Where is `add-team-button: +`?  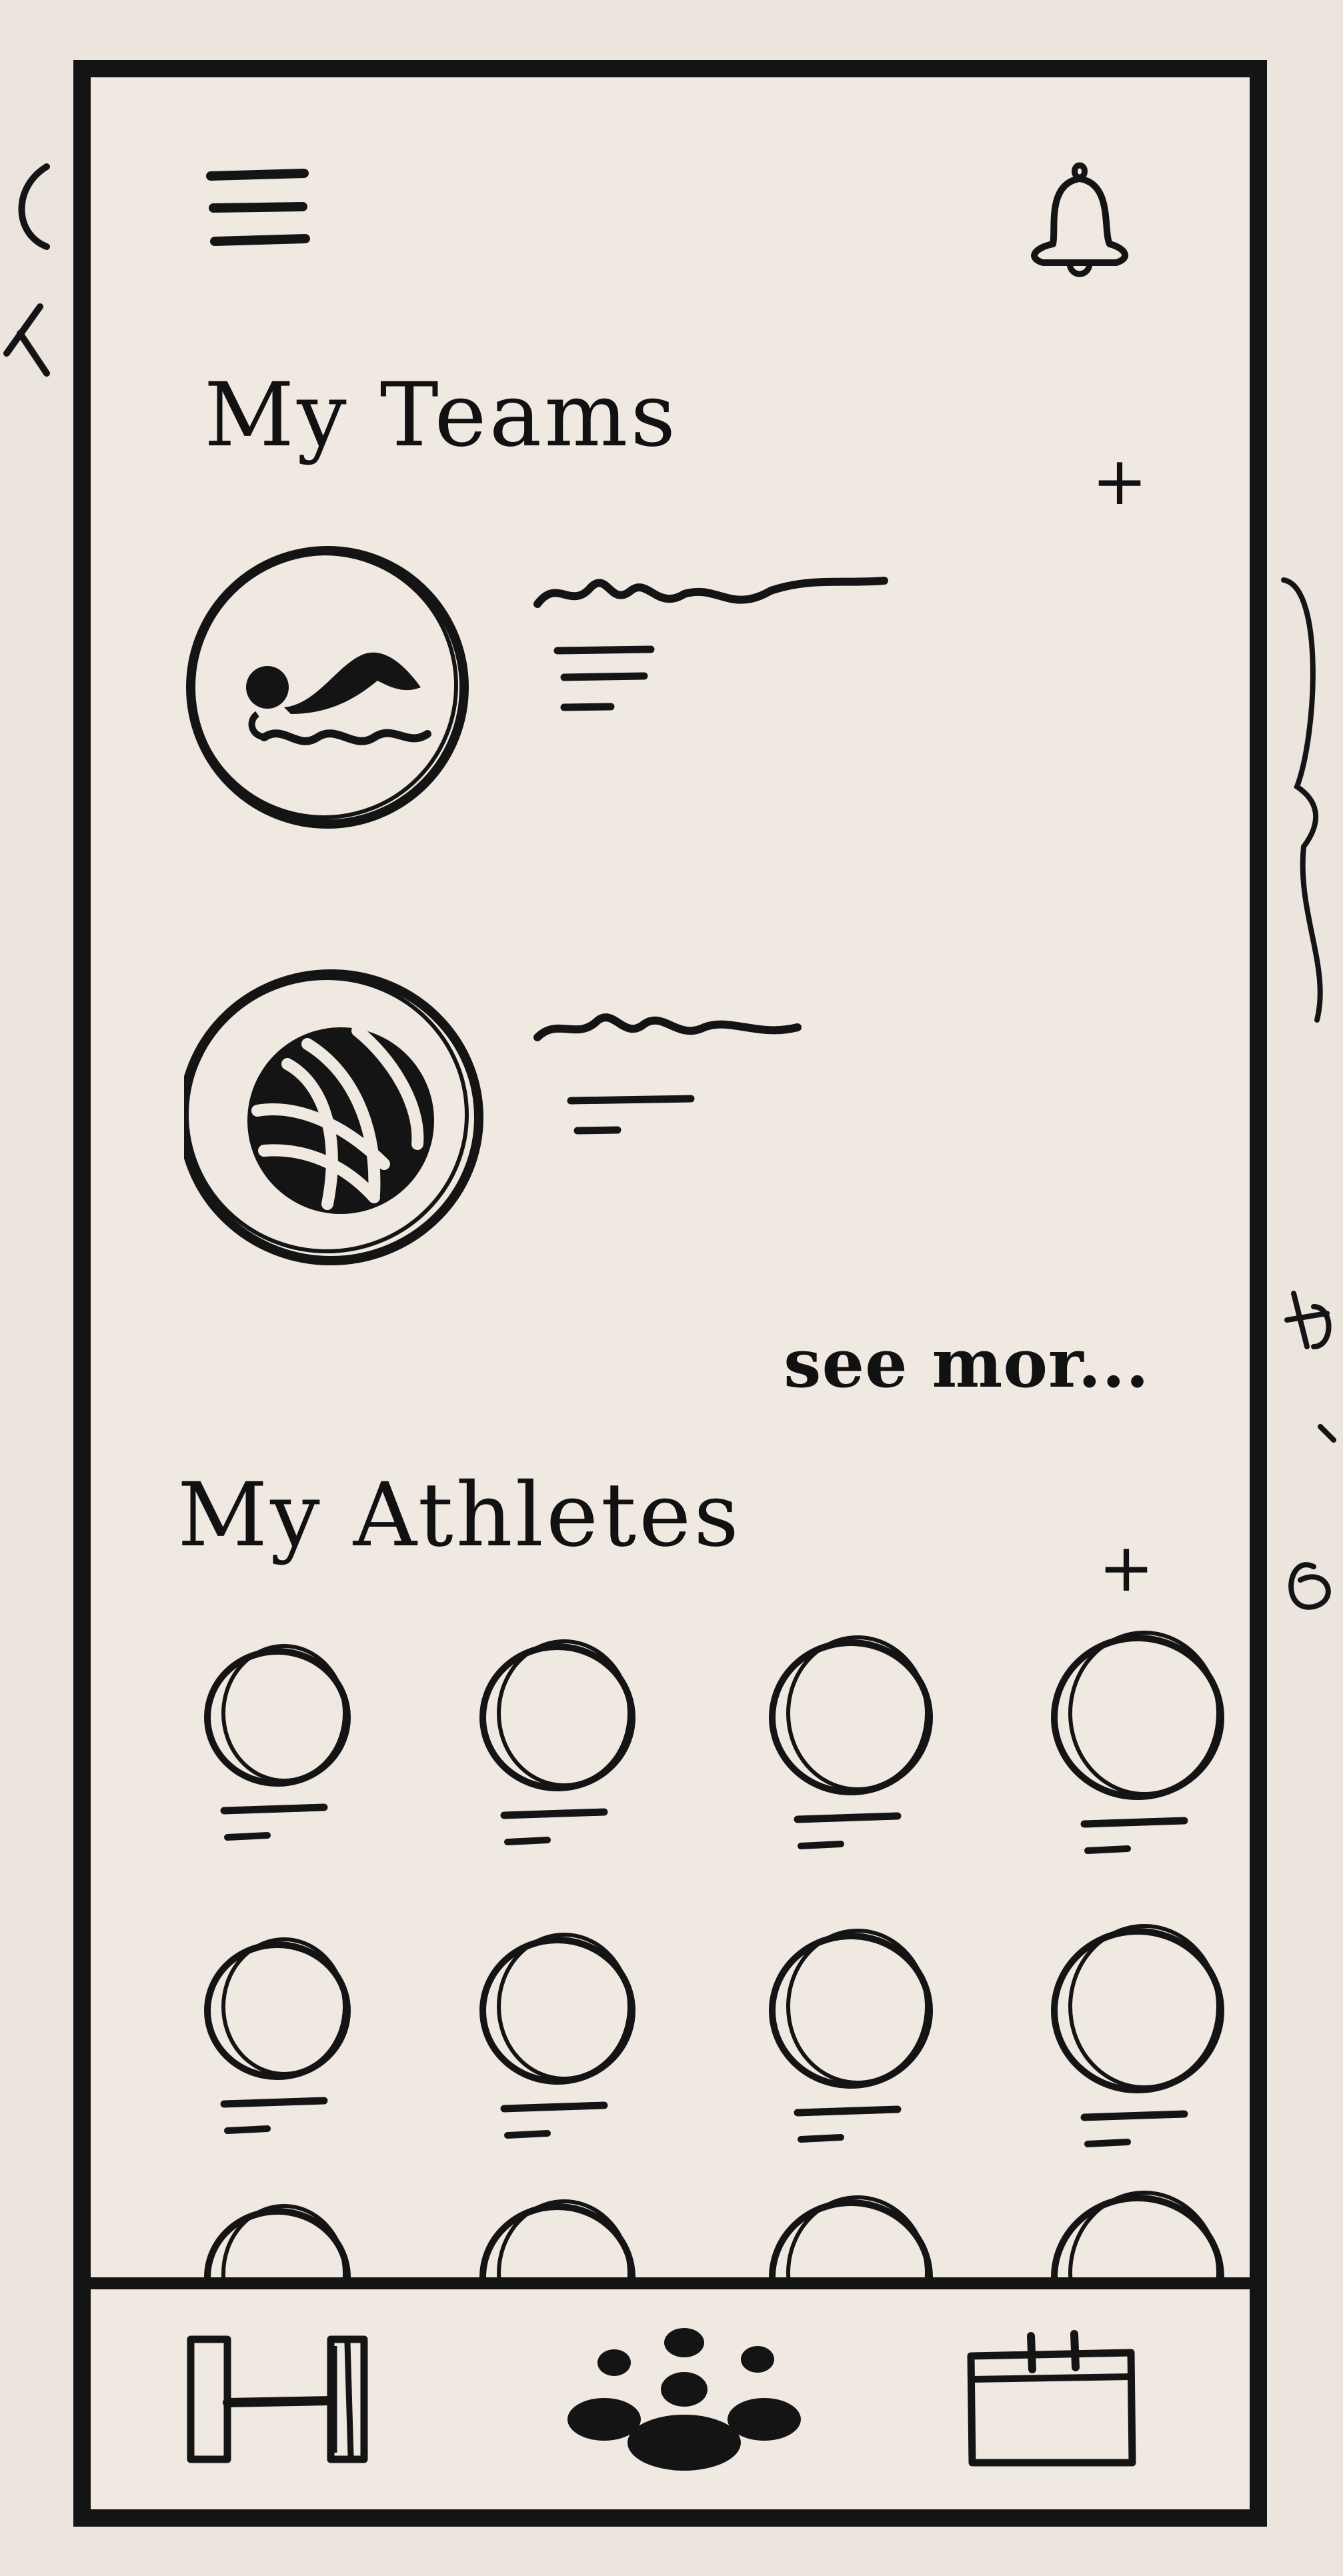 add-team-button: + is located at coordinates (1120, 481).